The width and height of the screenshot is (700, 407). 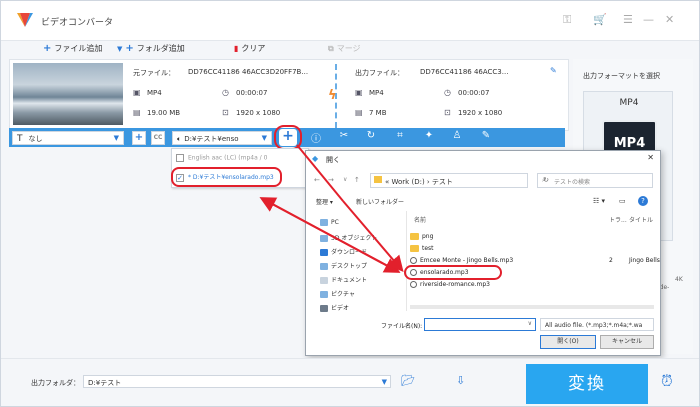 I want to click on alarm-clock-icon: ⏰︎, so click(x=667, y=381).